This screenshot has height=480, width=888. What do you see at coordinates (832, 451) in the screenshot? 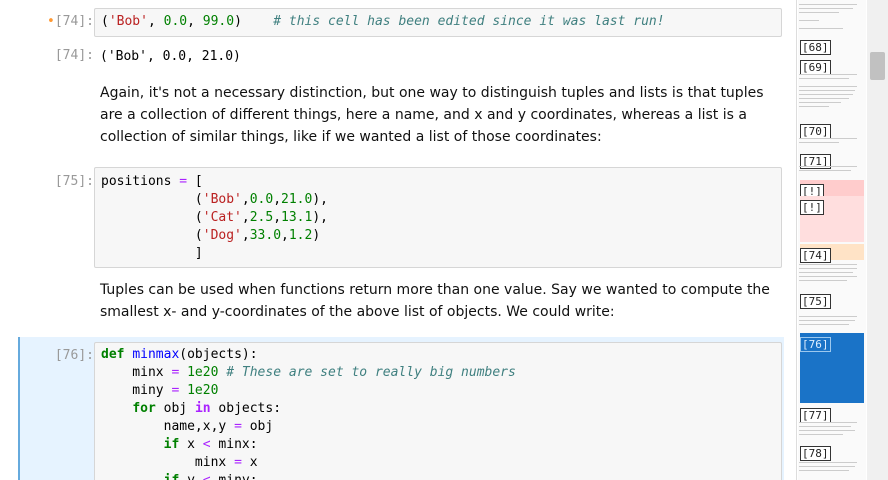
I see `minimap-cell: [78]` at bounding box center [832, 451].